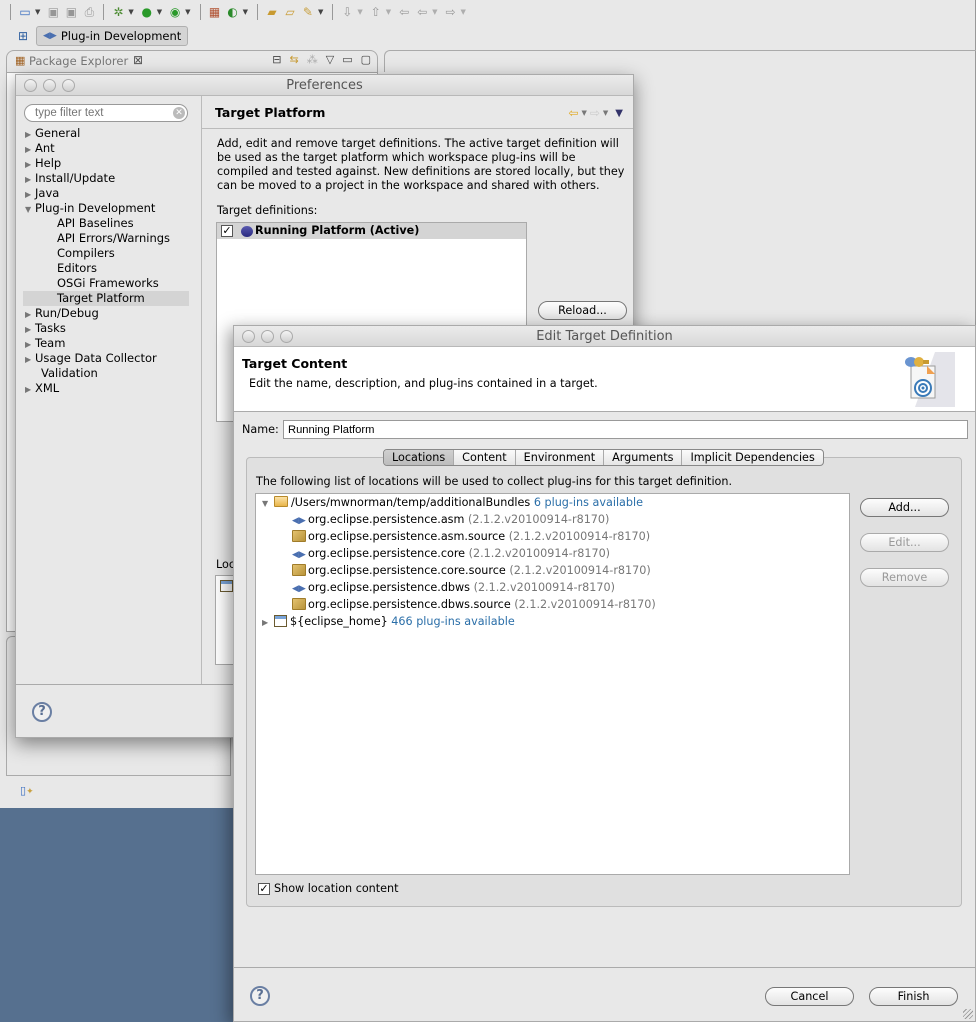  Describe the element at coordinates (175, 12) in the screenshot. I see `external-tools-icon: ◉` at that location.